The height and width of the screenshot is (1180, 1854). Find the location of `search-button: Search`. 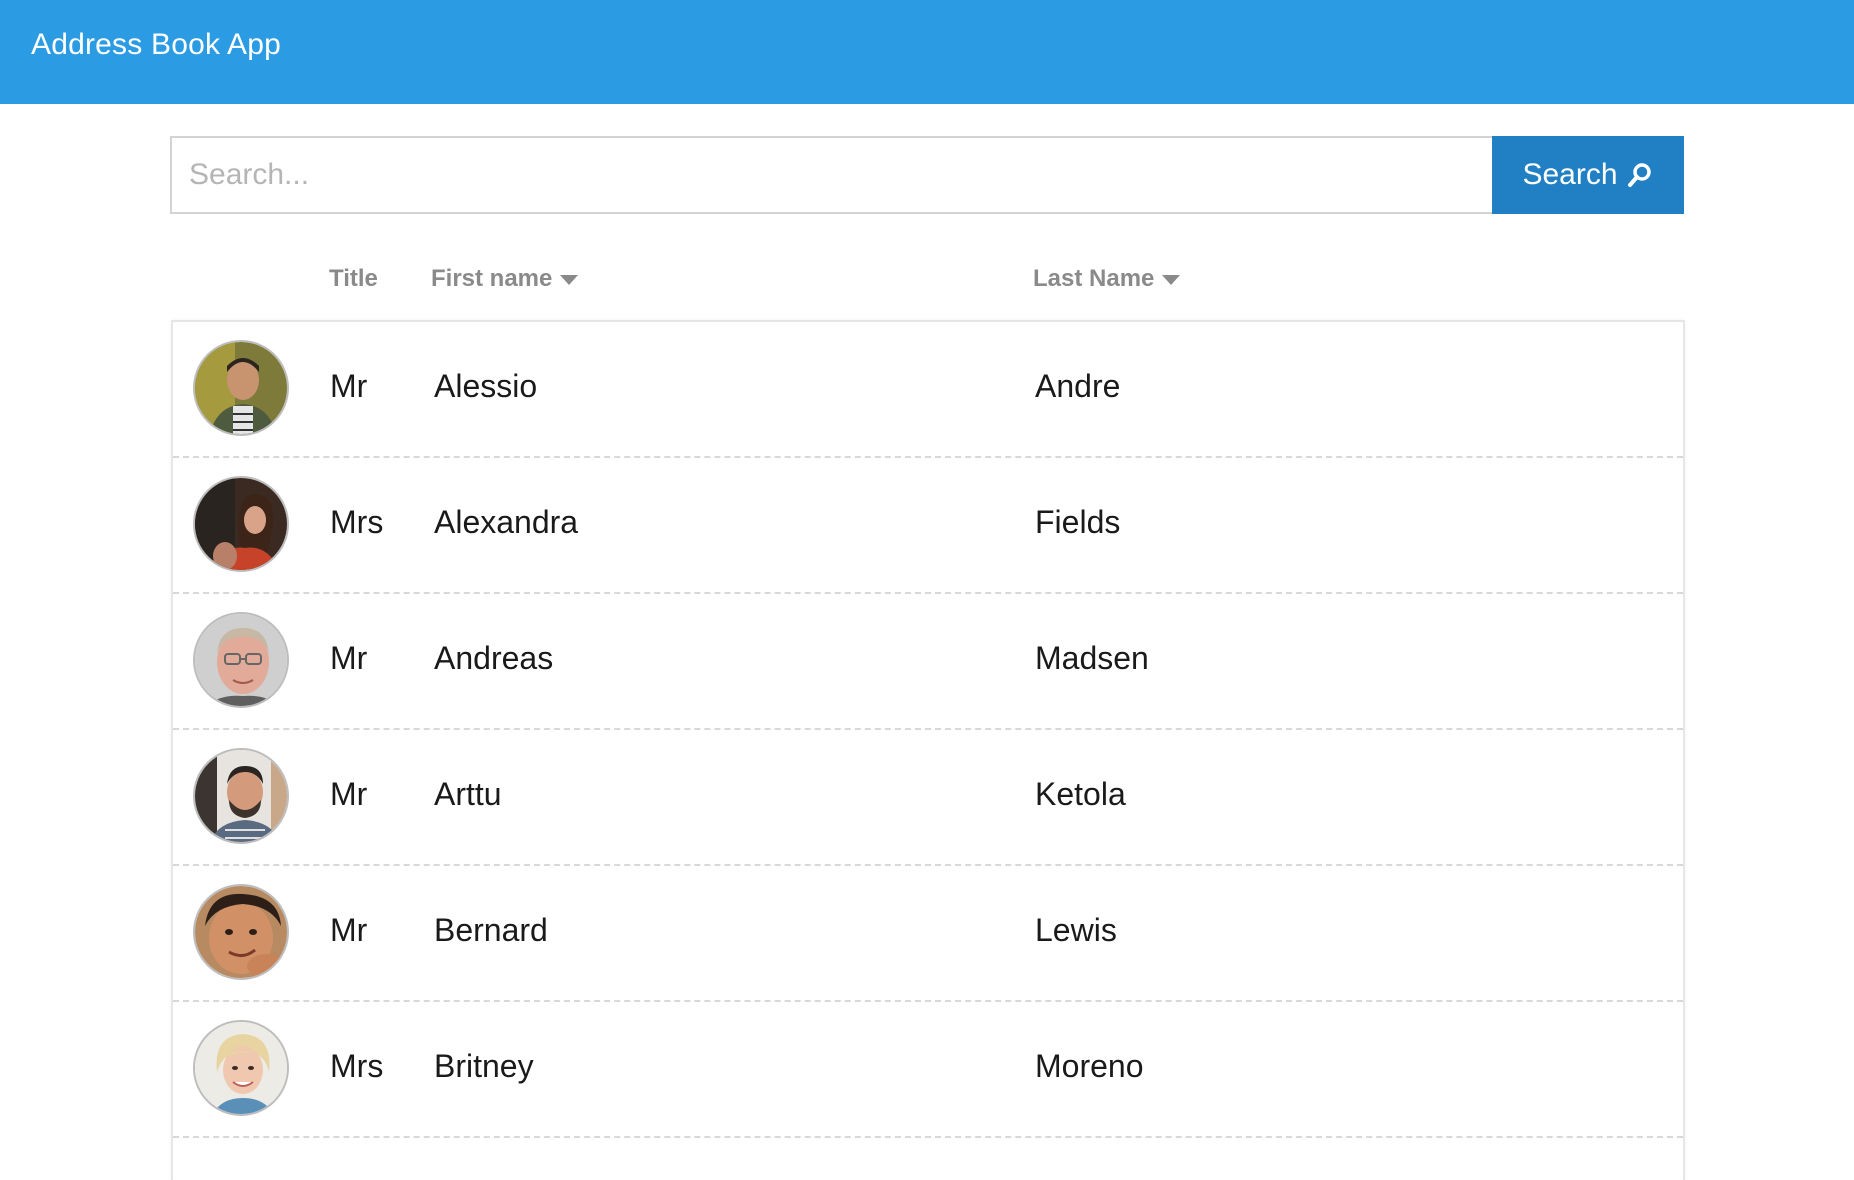

search-button: Search is located at coordinates (1588, 175).